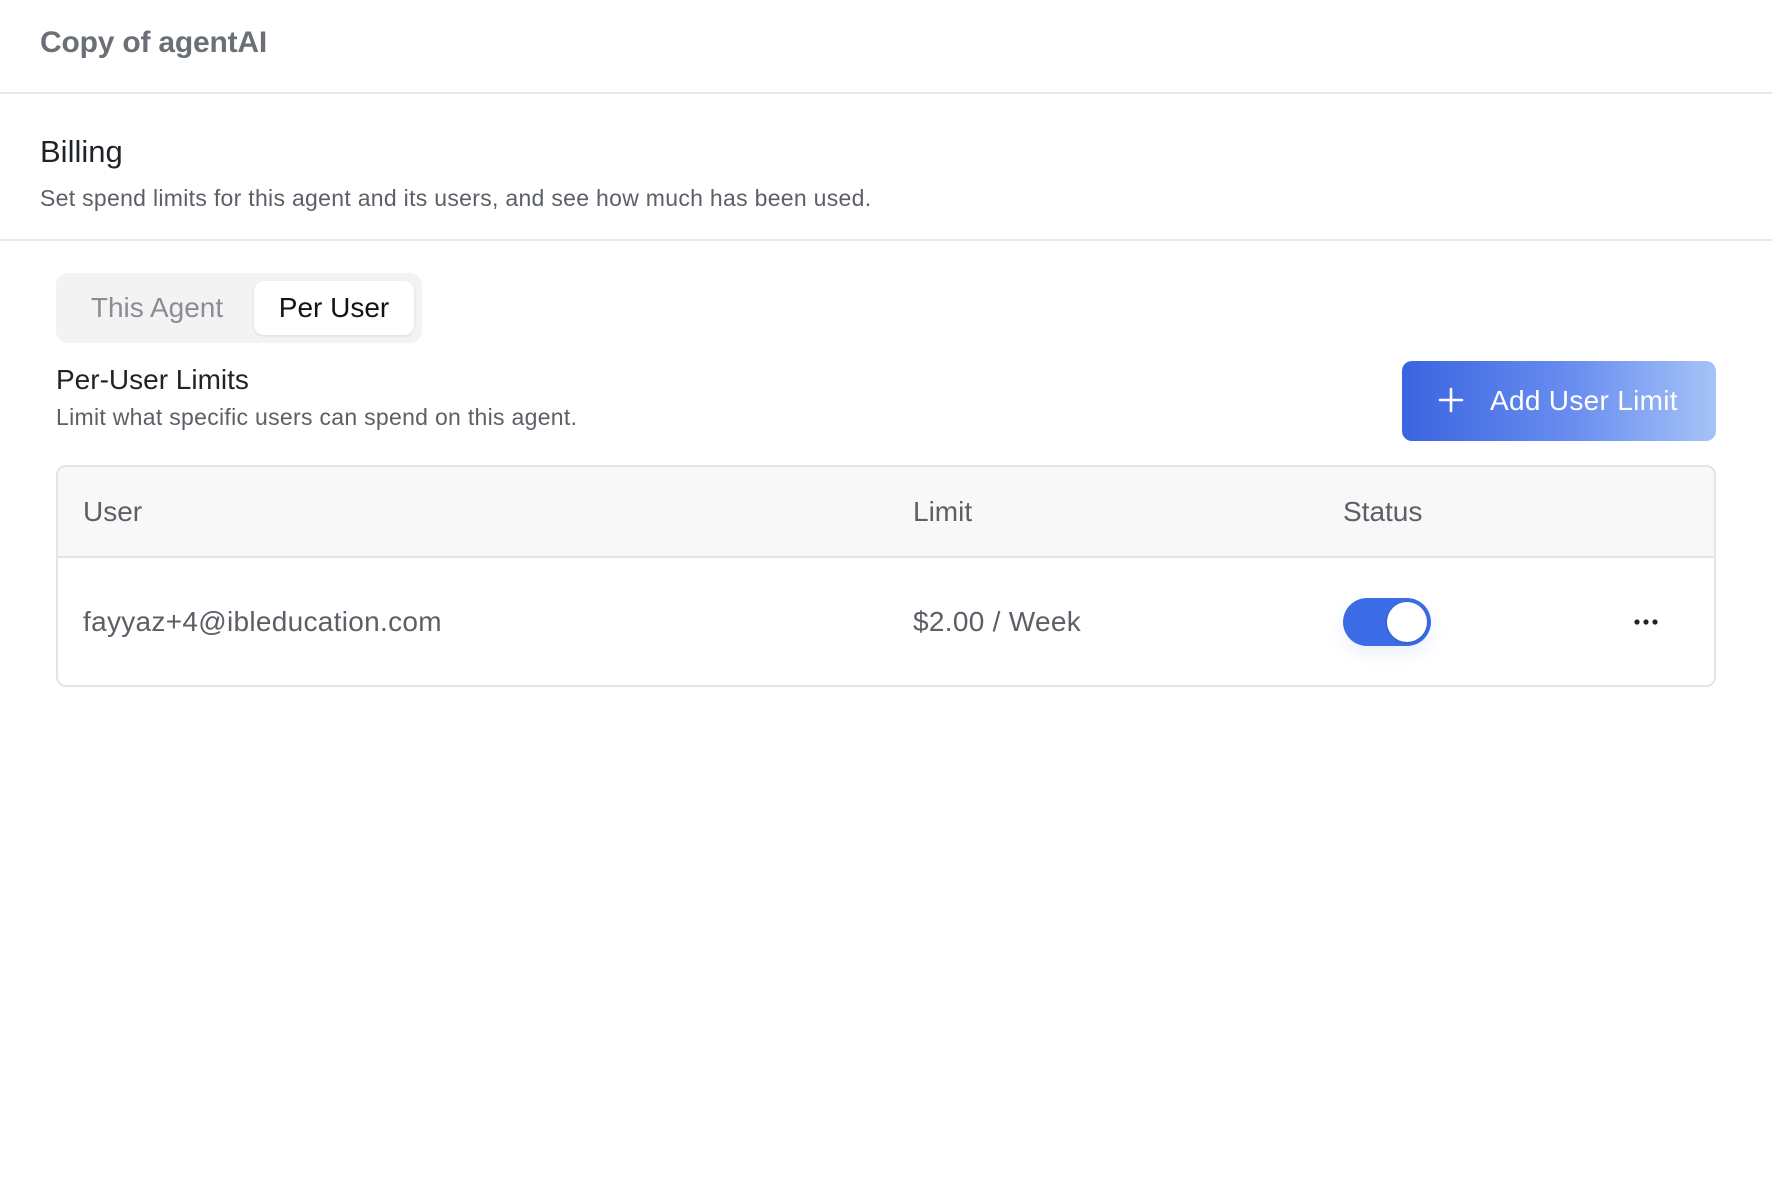 This screenshot has height=1184, width=1772. I want to click on limit-cell: $2.00 / Week, so click(997, 621).